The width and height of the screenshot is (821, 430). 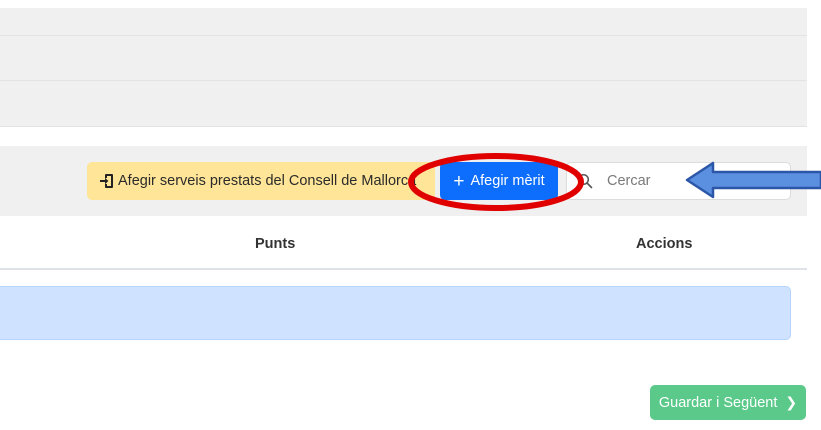 What do you see at coordinates (718, 402) in the screenshot?
I see `save-next-label: Guardar i Següent` at bounding box center [718, 402].